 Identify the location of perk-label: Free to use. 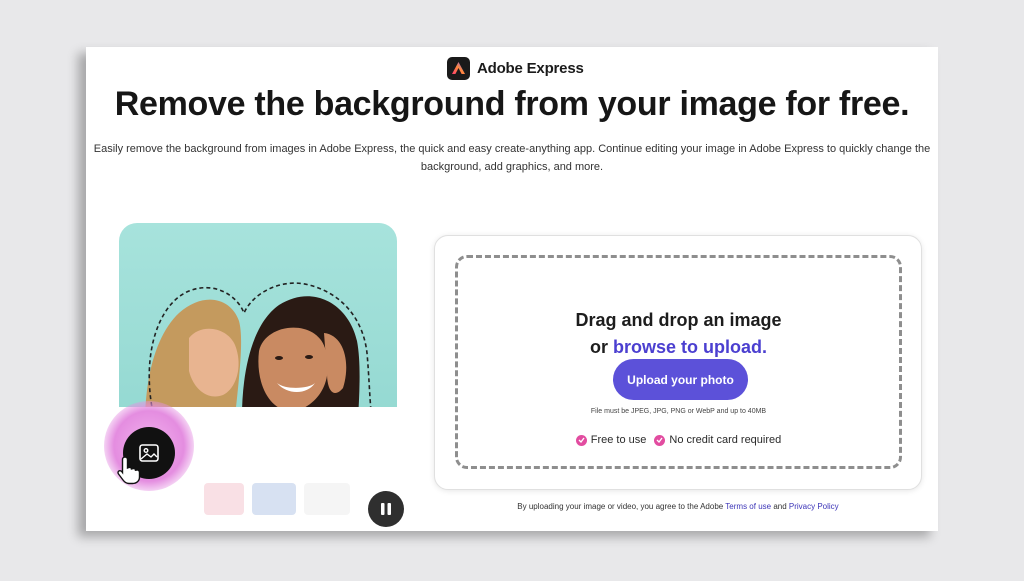
(618, 440).